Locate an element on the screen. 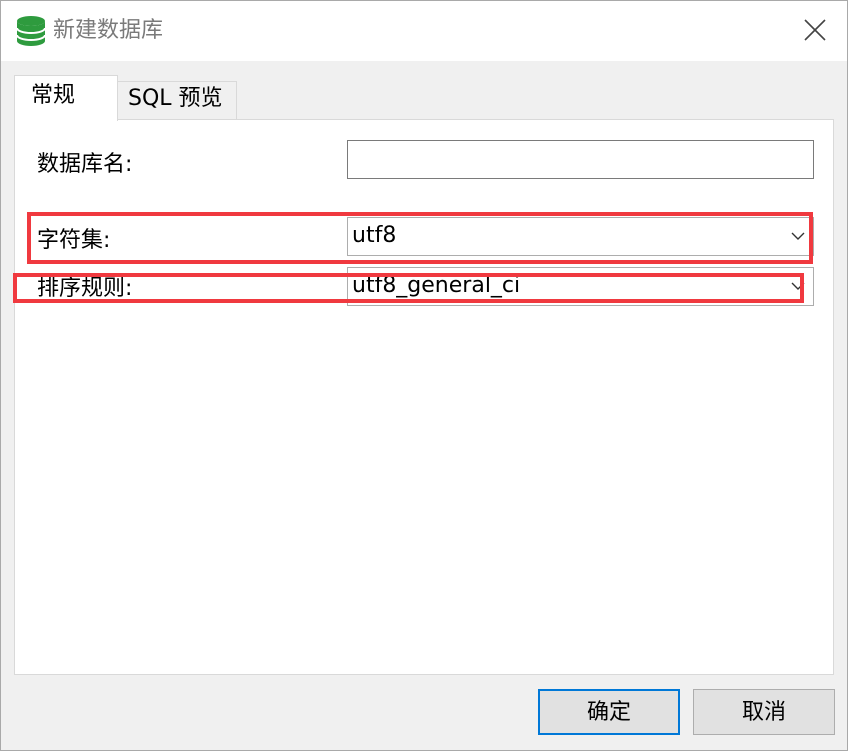  close-icon is located at coordinates (815, 31).